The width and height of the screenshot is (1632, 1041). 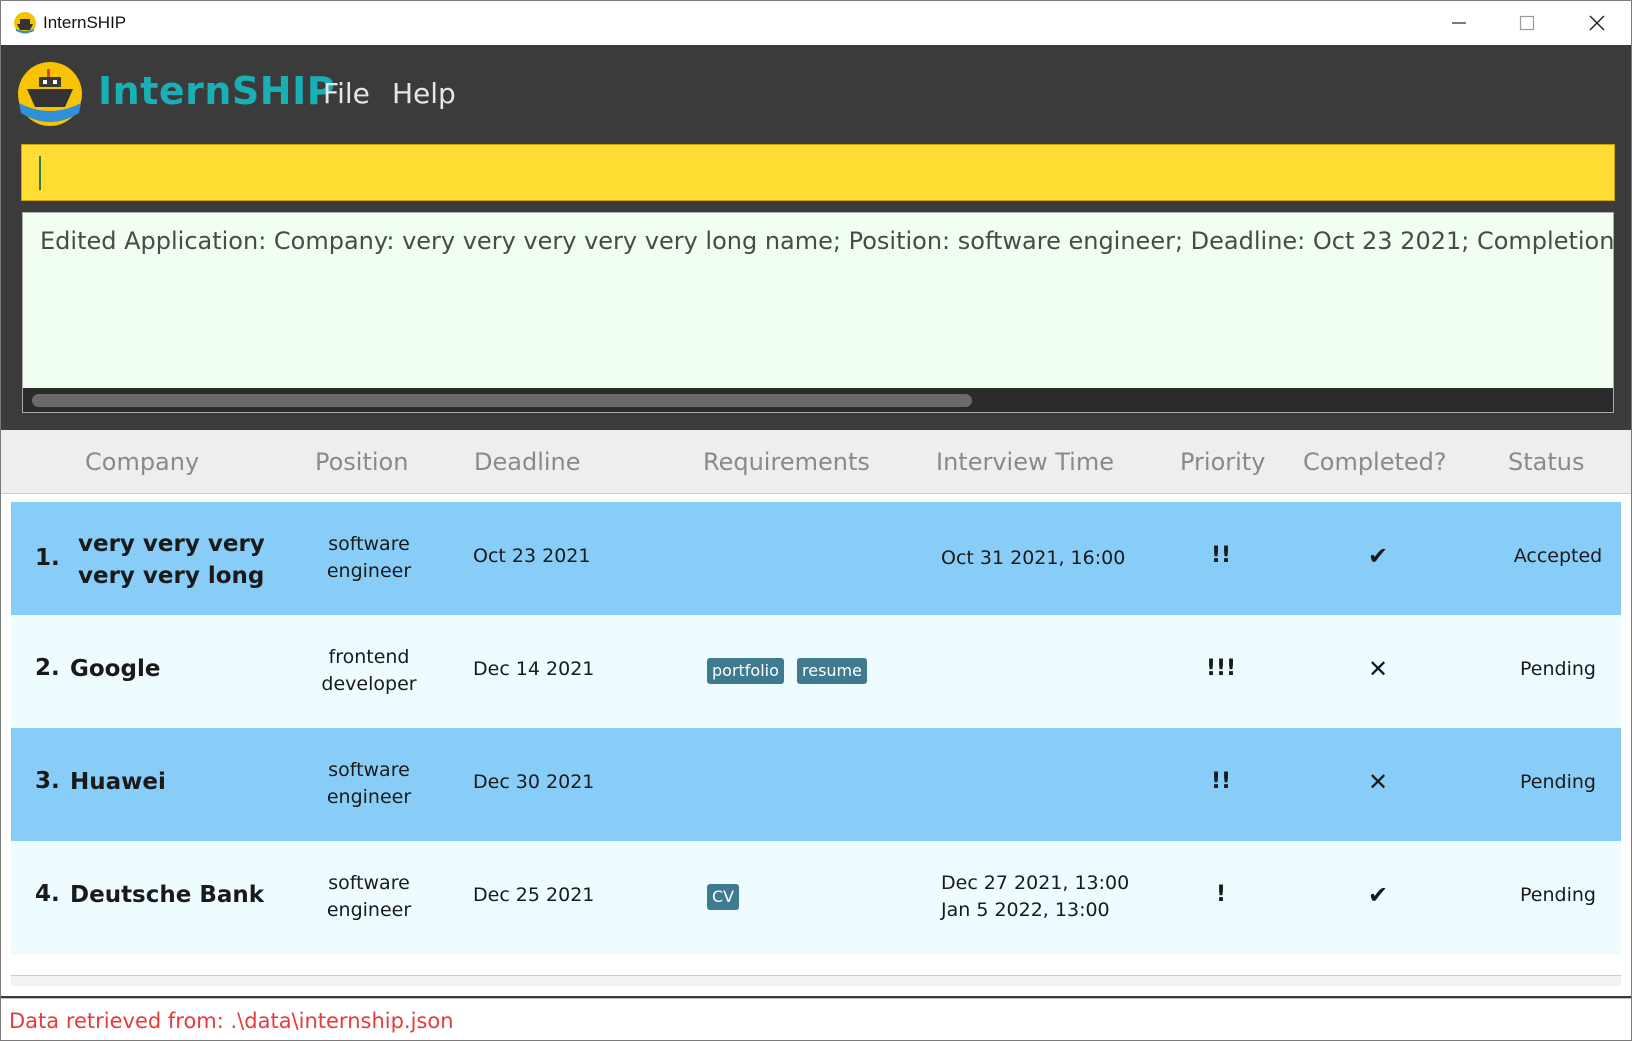 I want to click on row-index: 4., so click(x=47, y=894).